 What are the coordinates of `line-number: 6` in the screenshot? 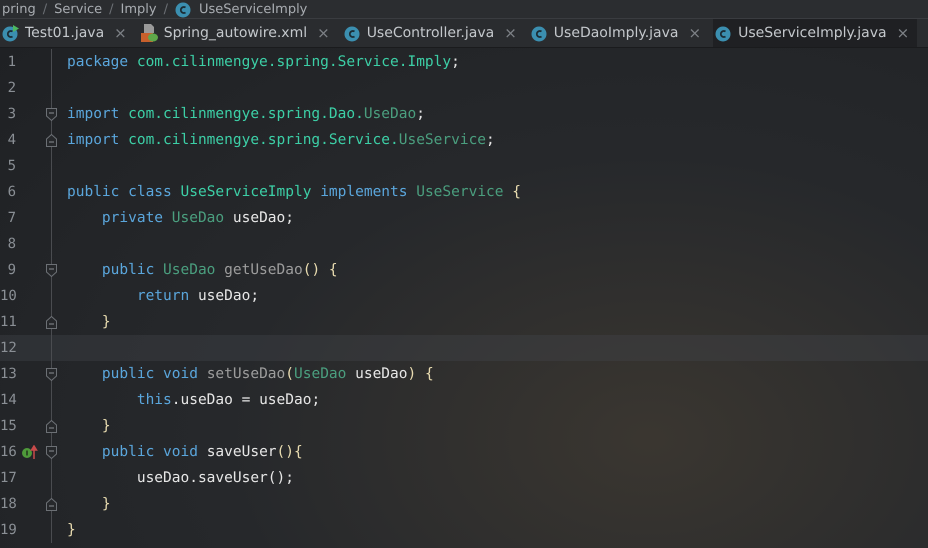 It's located at (11, 192).